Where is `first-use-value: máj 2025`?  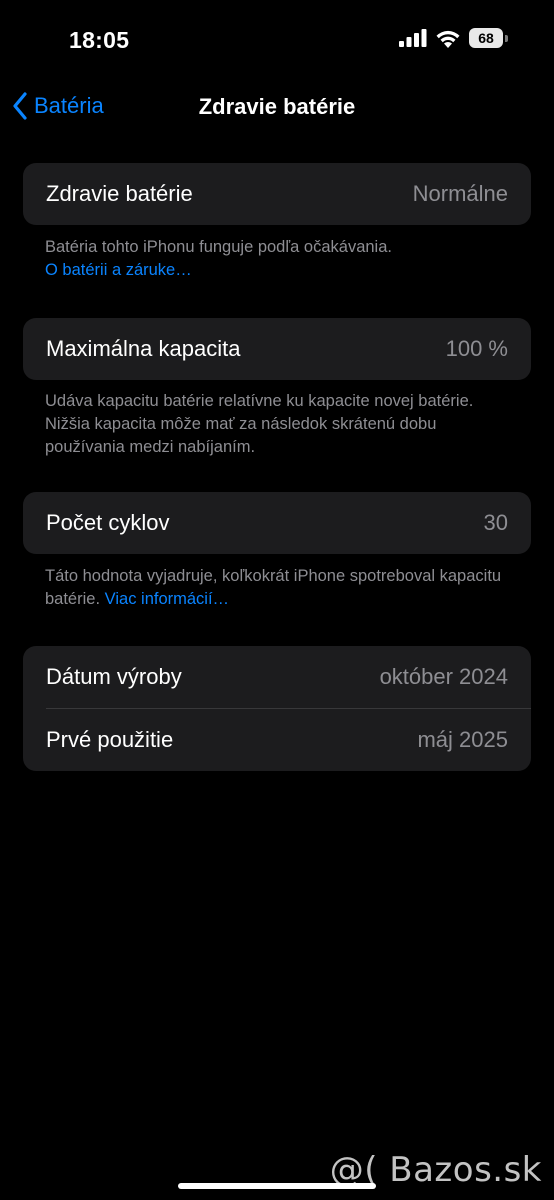
first-use-value: máj 2025 is located at coordinates (462, 739).